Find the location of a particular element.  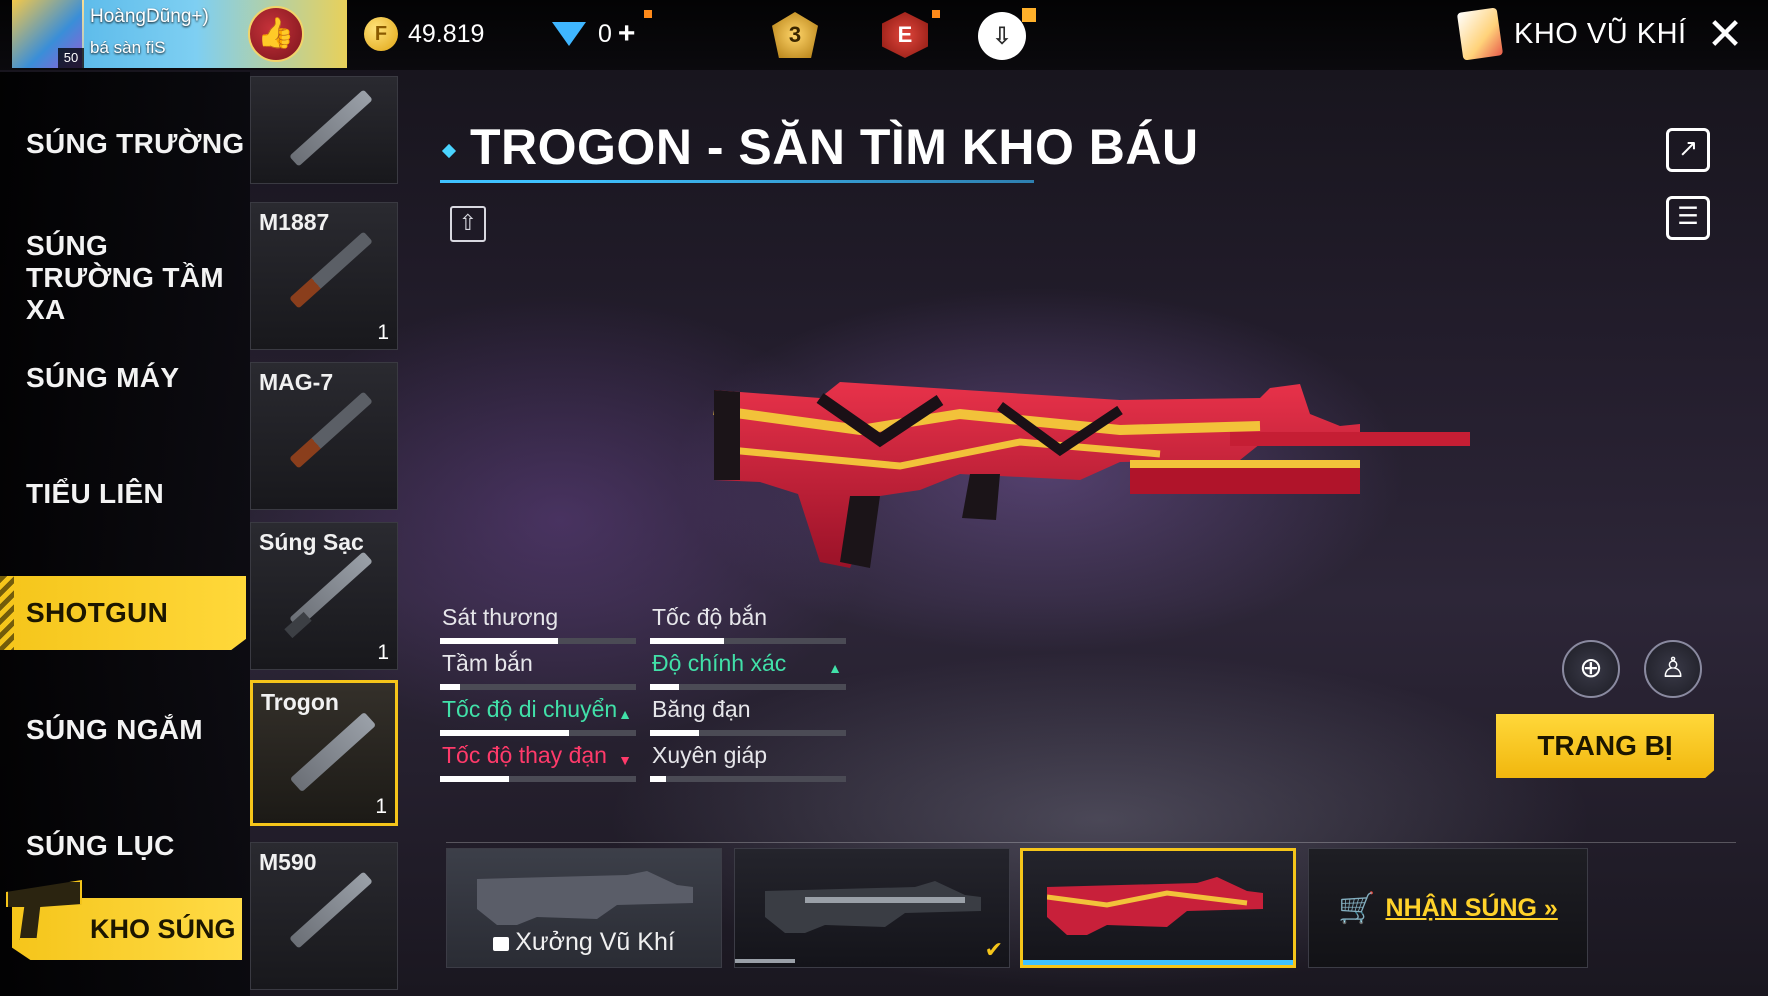

stat-movement-speed: Tốc độ di chuyển ▲ is located at coordinates (540, 716).